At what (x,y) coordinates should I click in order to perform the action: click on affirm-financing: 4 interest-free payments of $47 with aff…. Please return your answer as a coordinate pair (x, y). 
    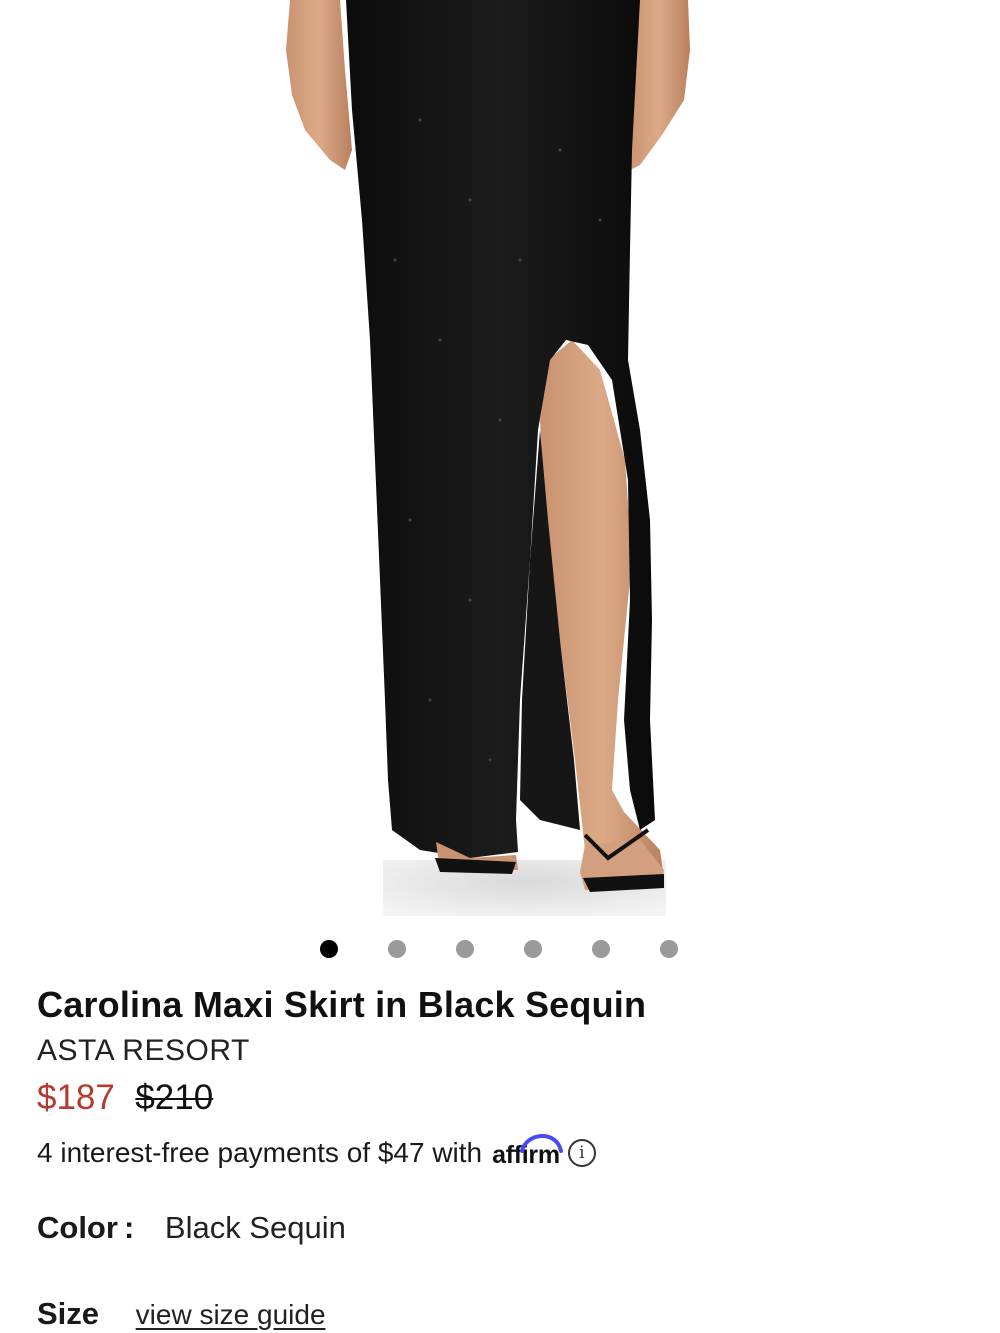
    Looking at the image, I should click on (316, 1151).